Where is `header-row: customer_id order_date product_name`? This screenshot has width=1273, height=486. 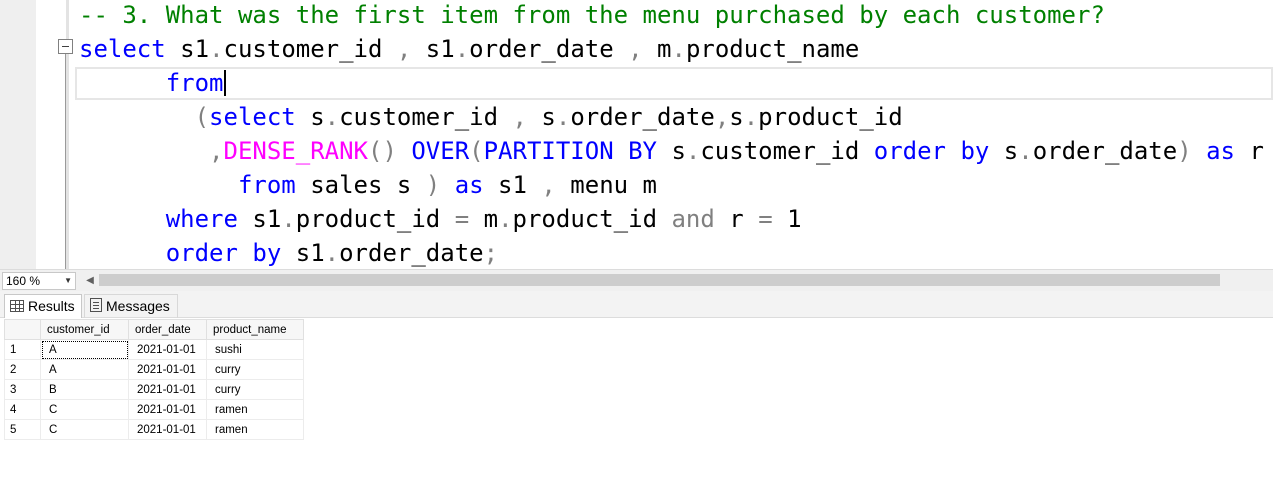 header-row: customer_id order_date product_name is located at coordinates (154, 329).